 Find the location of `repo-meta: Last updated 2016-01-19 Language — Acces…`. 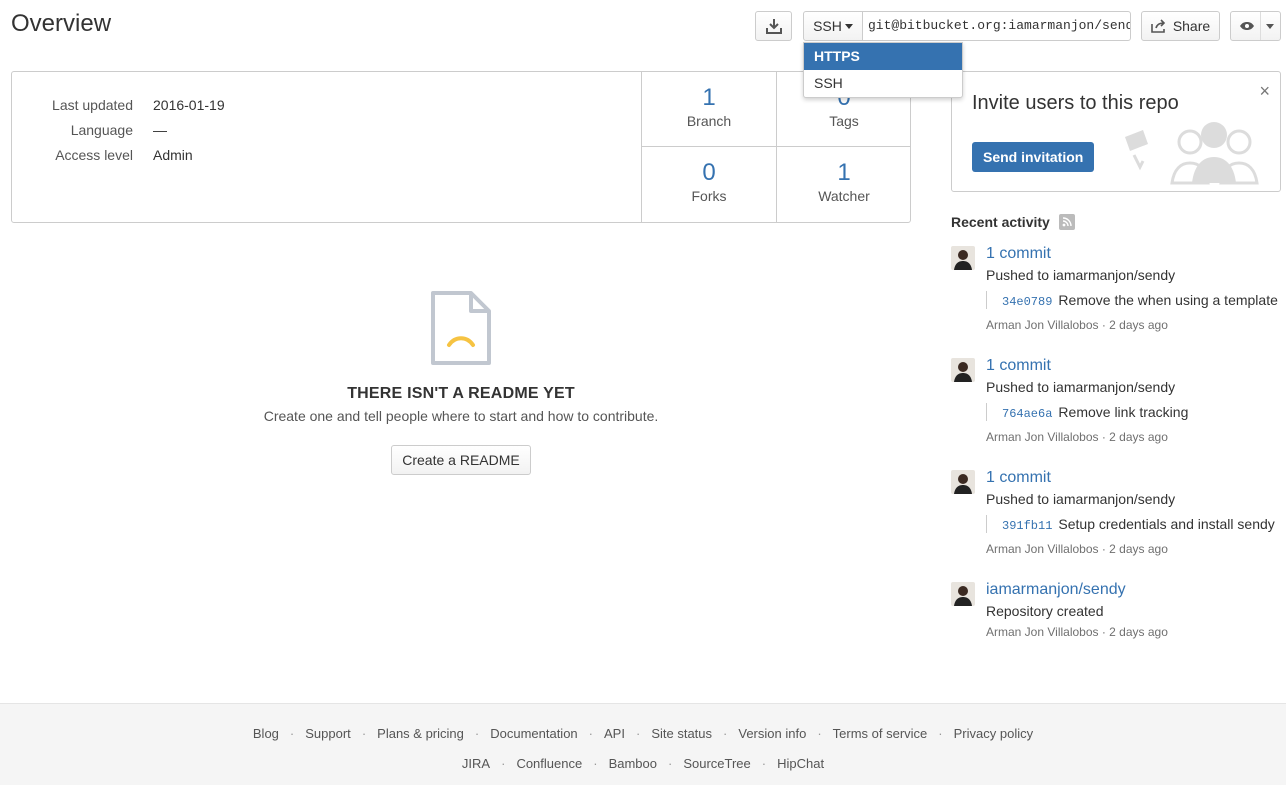

repo-meta: Last updated 2016-01-19 Language — Acces… is located at coordinates (118, 129).